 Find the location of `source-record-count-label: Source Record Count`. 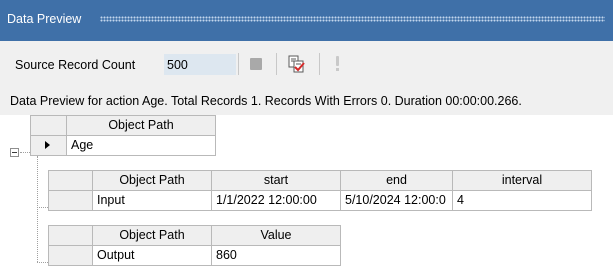

source-record-count-label: Source Record Count is located at coordinates (75, 65).